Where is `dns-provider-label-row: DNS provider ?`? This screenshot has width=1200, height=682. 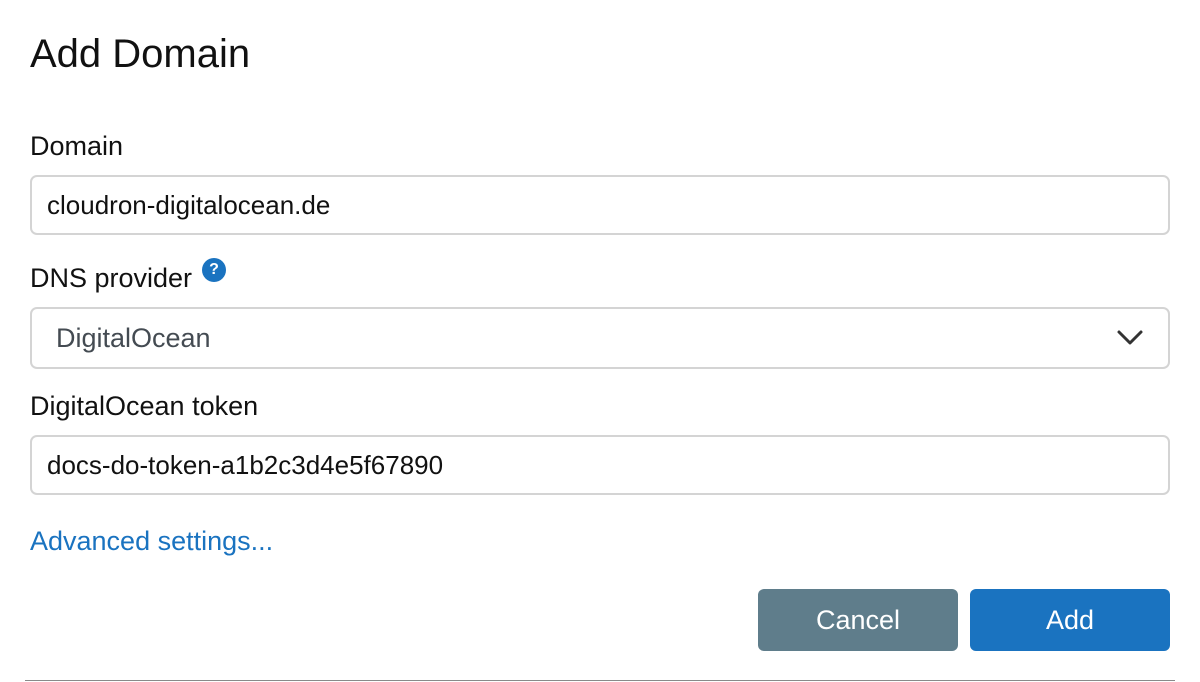 dns-provider-label-row: DNS provider ? is located at coordinates (128, 276).